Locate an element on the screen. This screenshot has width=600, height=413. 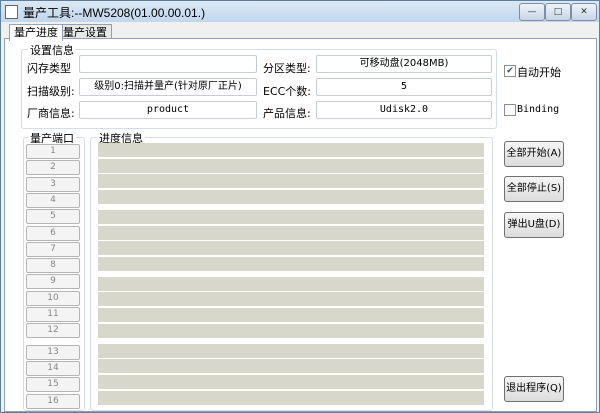
partition-type-label: 分区类型: is located at coordinates (287, 68).